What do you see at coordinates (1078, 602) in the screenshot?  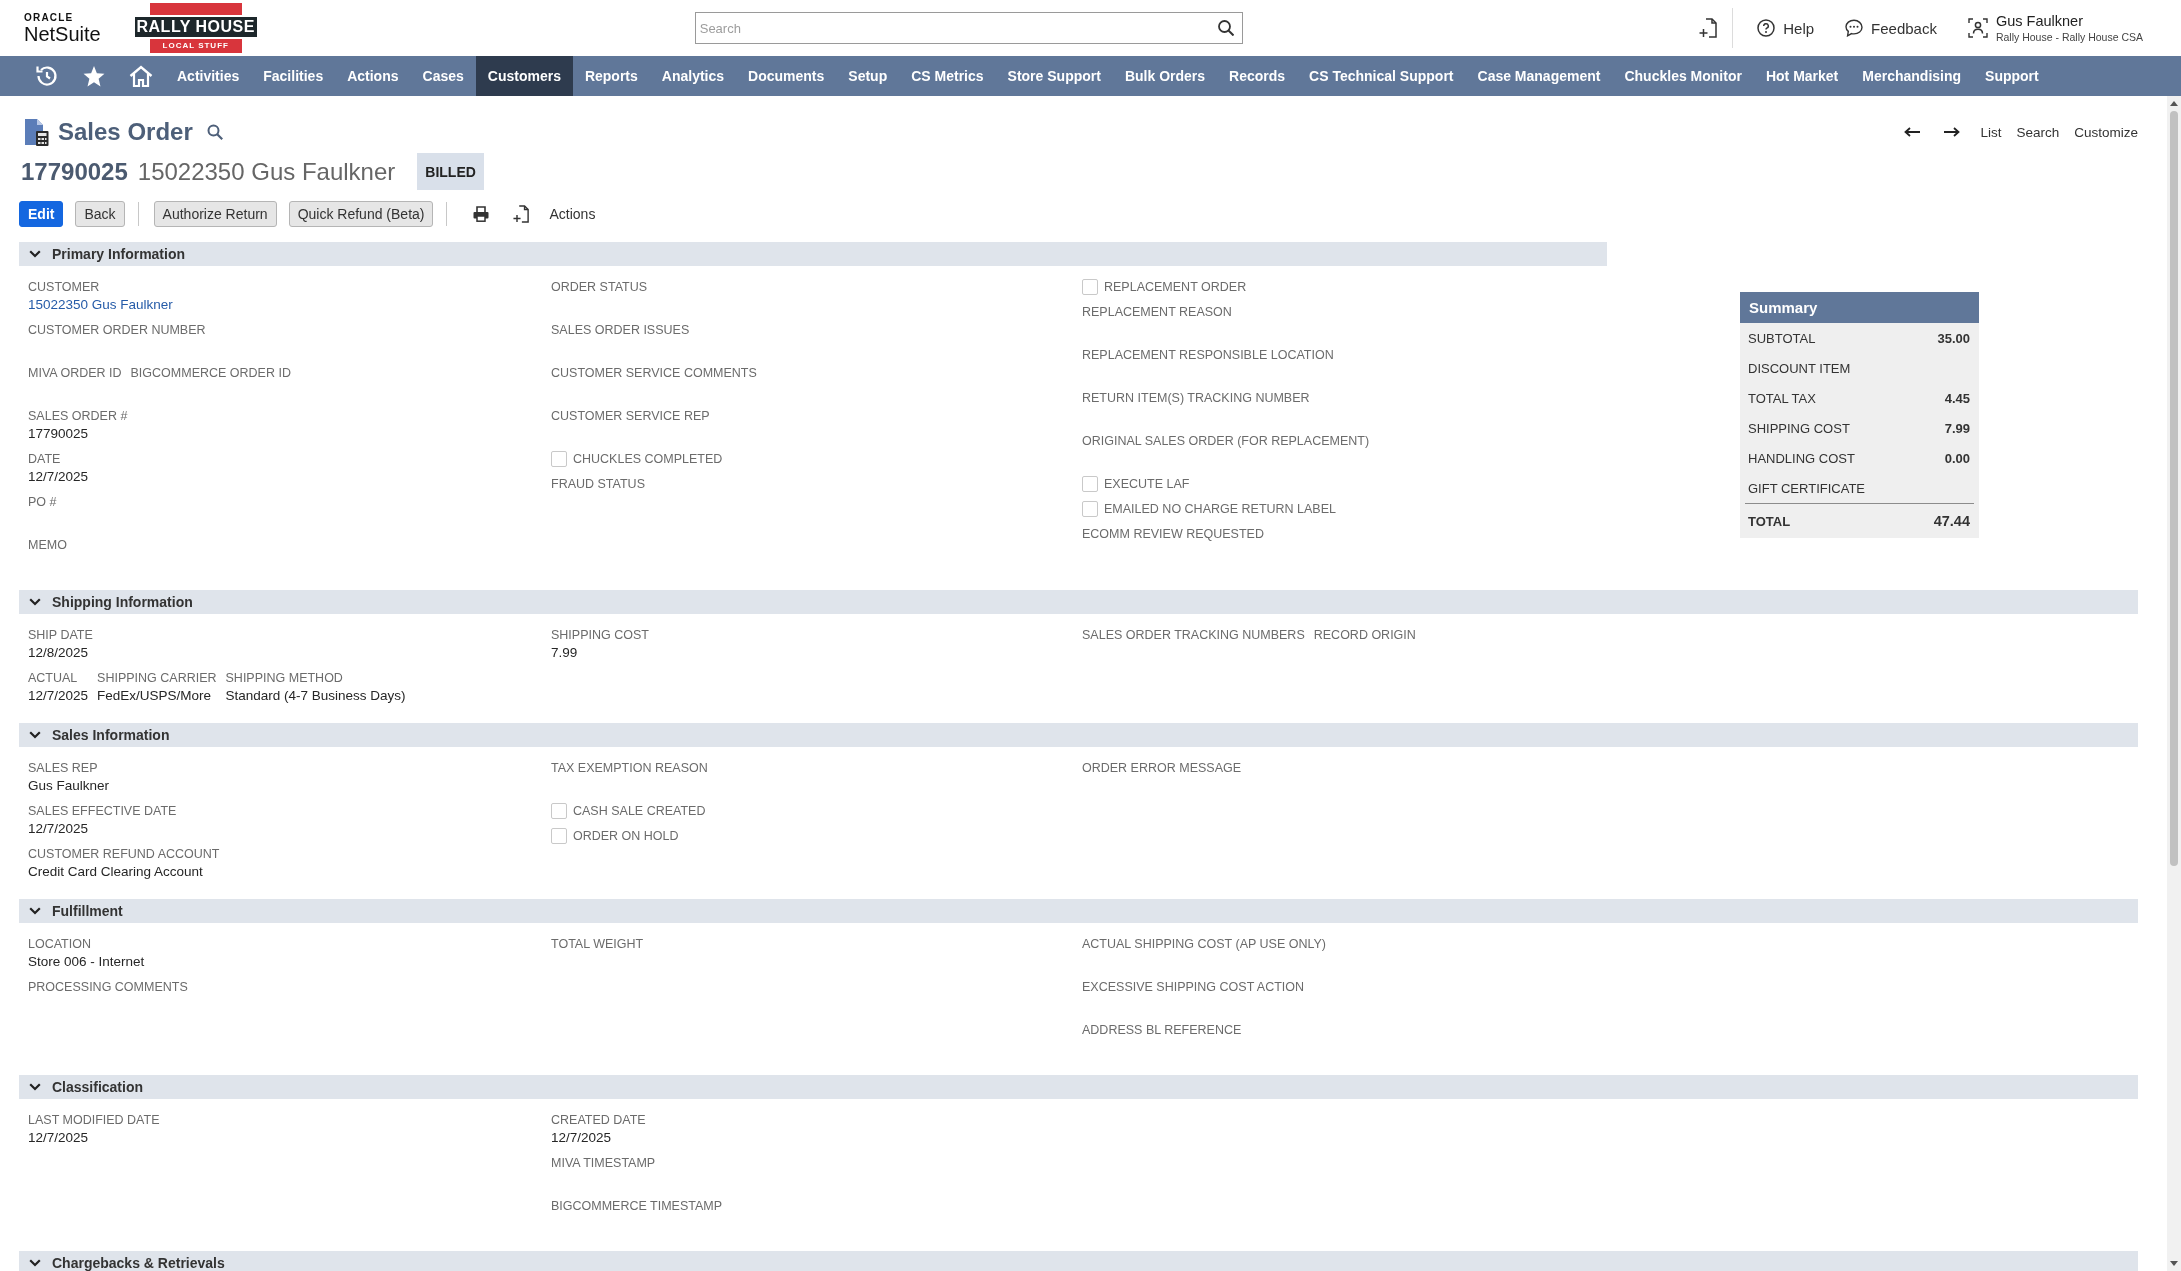 I see `section-header: Shipping Information` at bounding box center [1078, 602].